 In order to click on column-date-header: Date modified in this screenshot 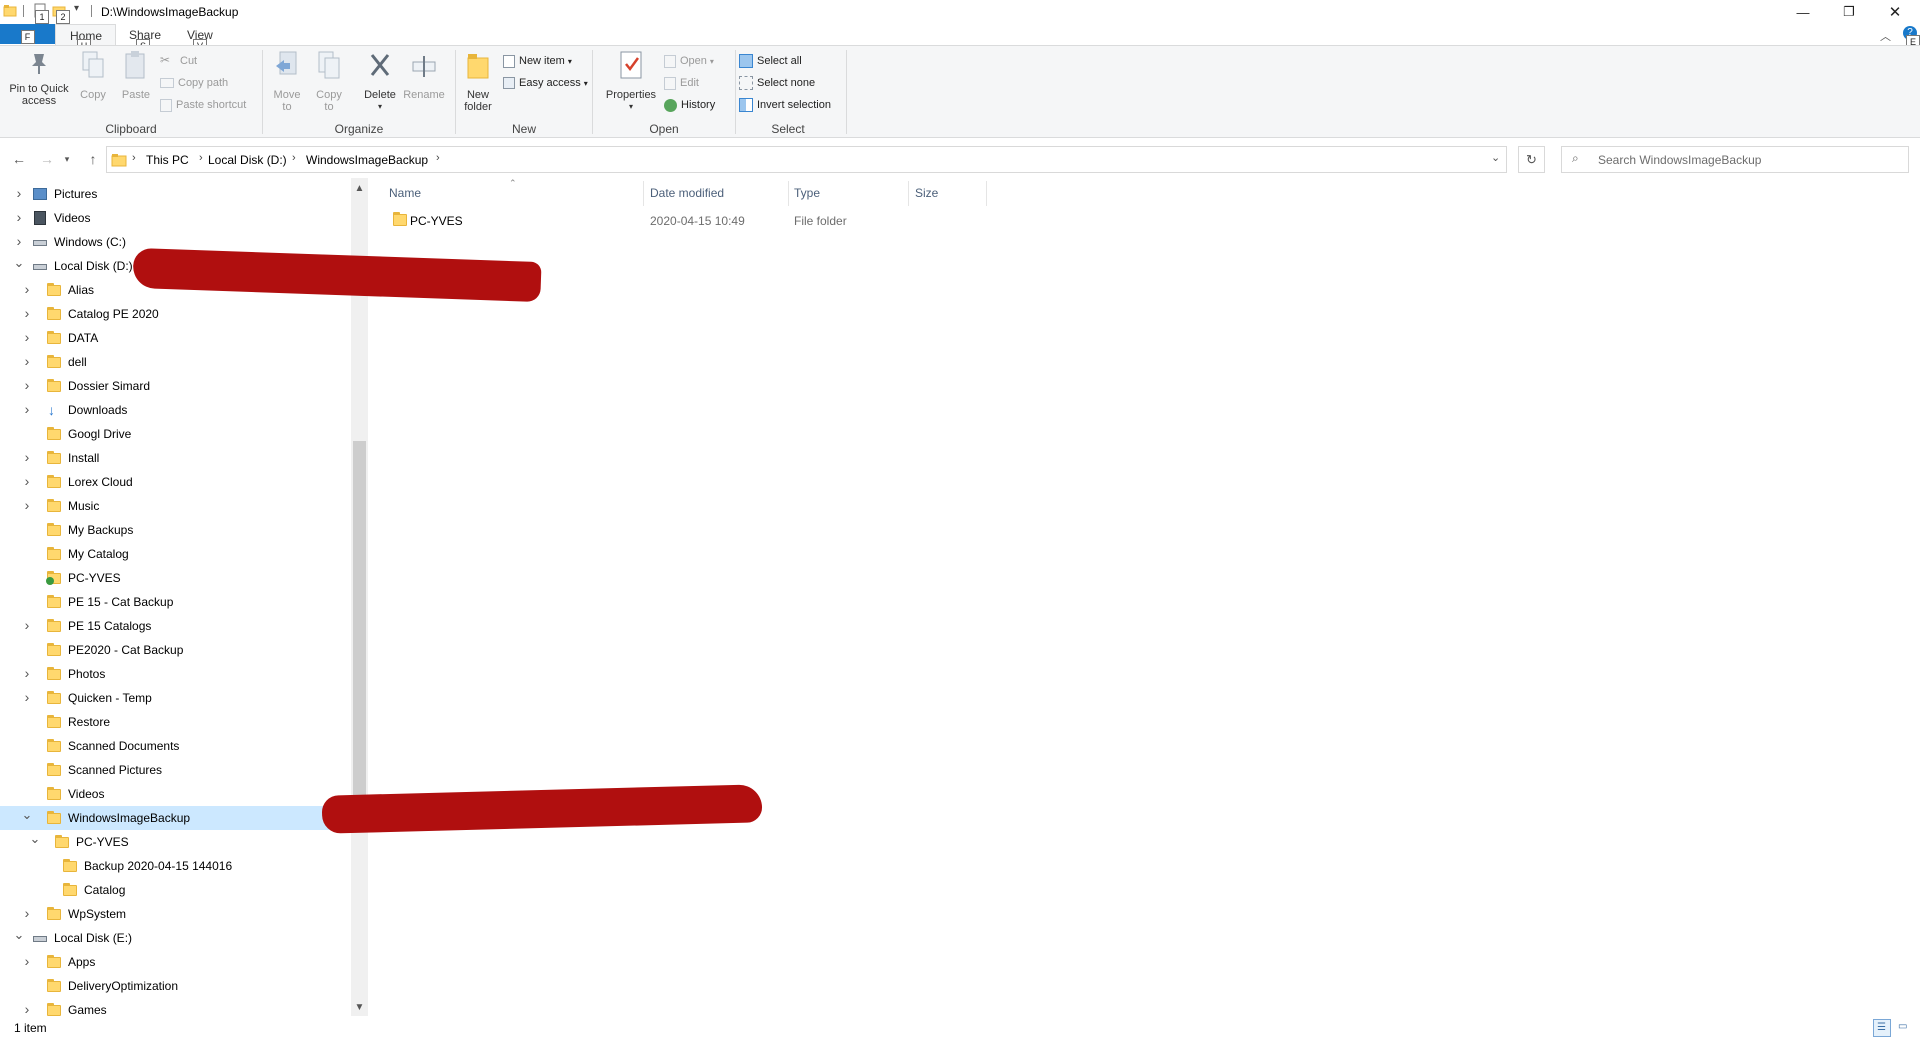, I will do `click(687, 193)`.